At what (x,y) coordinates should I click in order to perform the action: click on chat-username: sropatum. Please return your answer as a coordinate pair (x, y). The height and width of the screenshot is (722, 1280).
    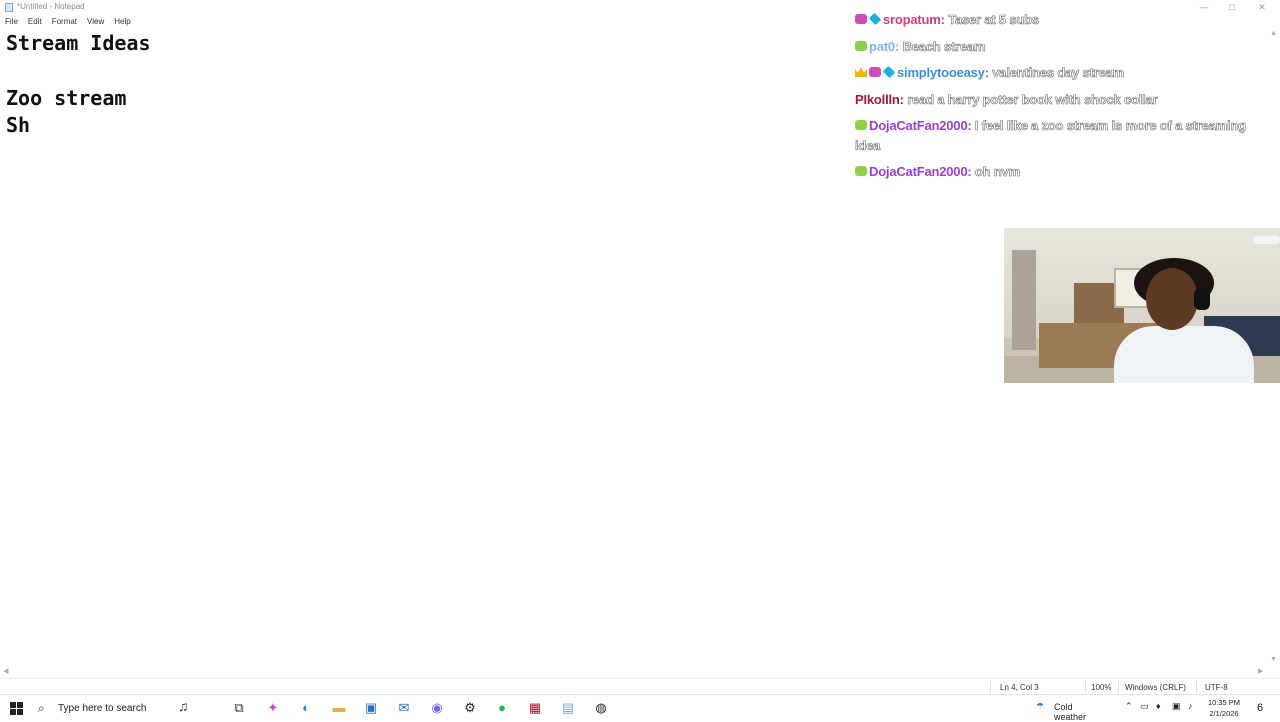
    Looking at the image, I should click on (912, 19).